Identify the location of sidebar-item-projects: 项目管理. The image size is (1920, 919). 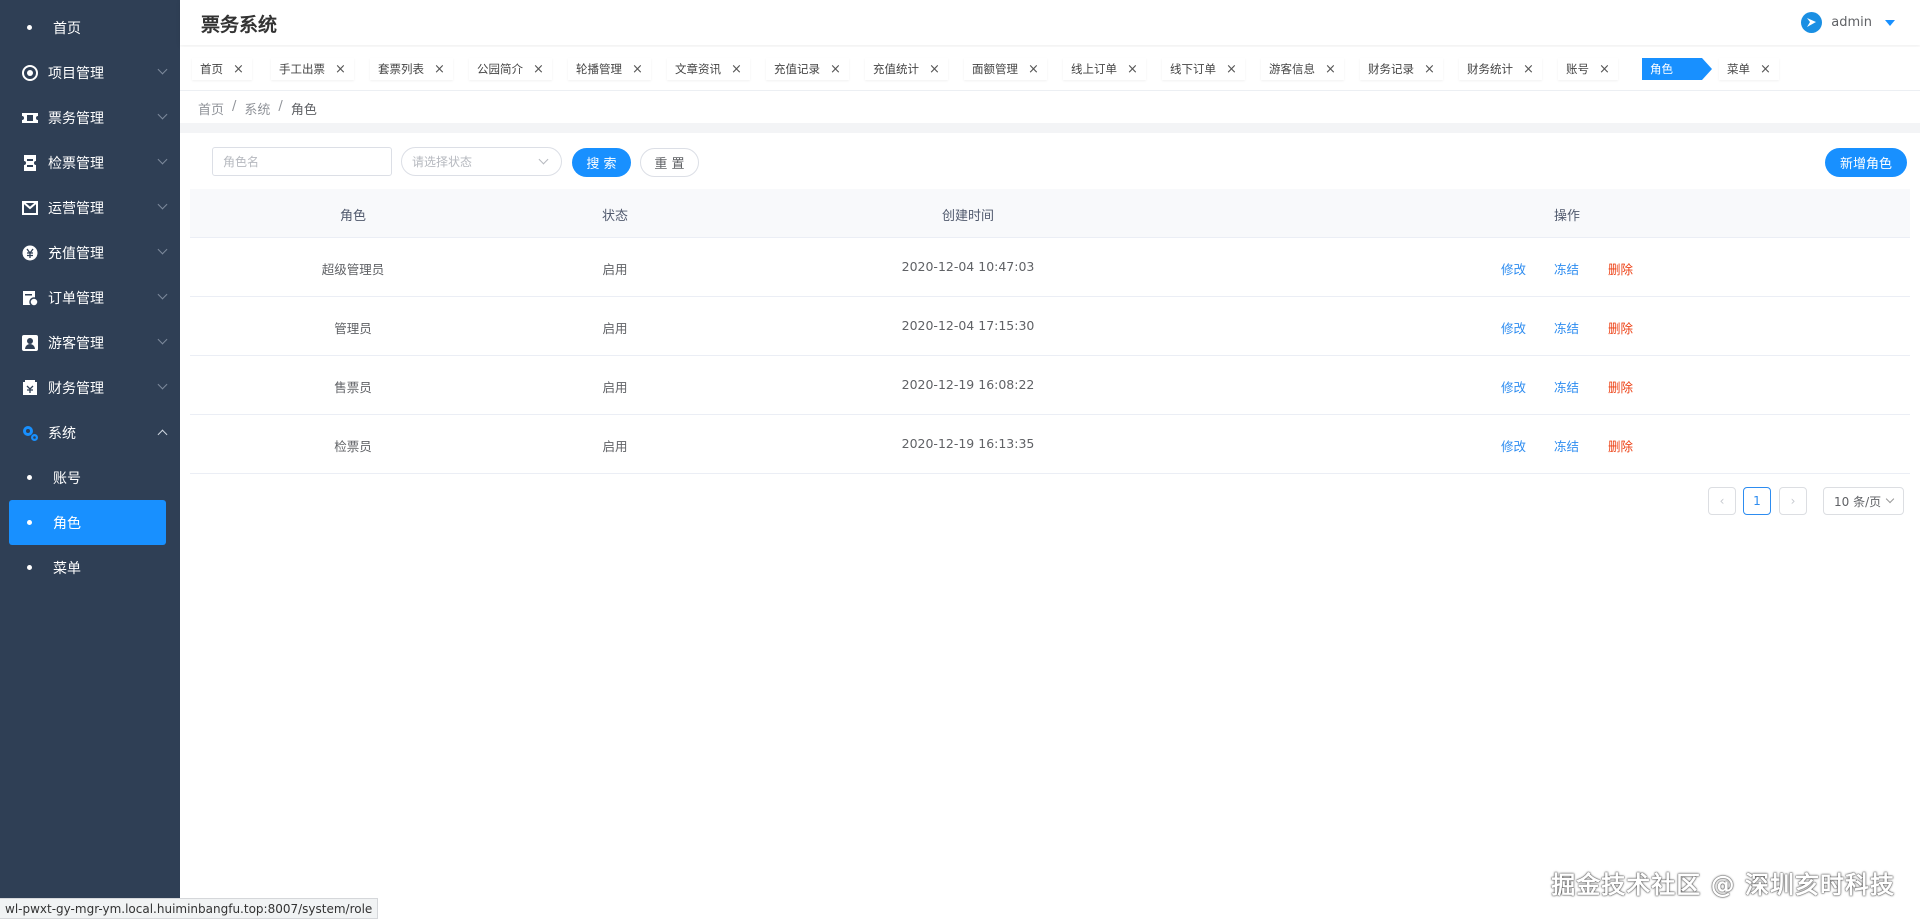
(90, 72).